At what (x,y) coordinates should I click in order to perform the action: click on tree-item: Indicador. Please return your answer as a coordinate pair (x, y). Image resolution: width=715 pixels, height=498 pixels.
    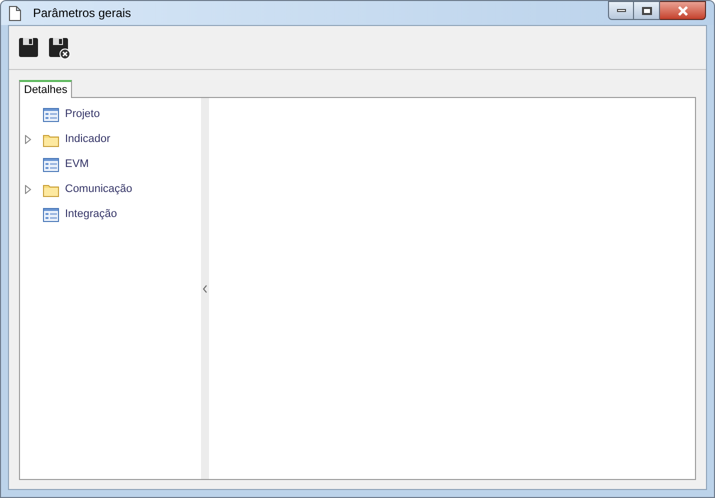
    Looking at the image, I should click on (110, 139).